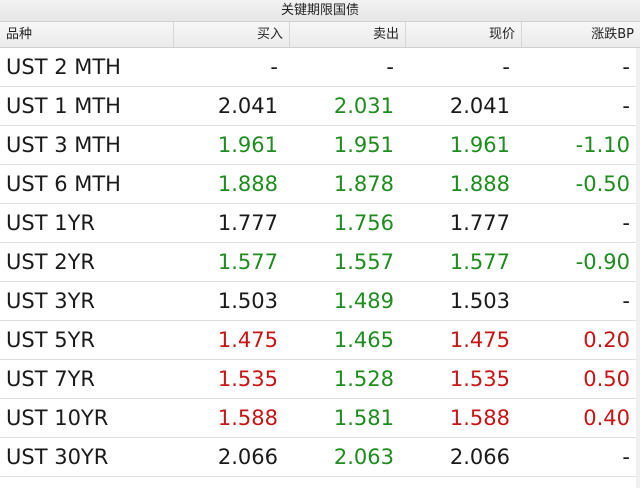  What do you see at coordinates (320, 301) in the screenshot?
I see `table-row: UST 3YR 1.503 1.489 1.503 -` at bounding box center [320, 301].